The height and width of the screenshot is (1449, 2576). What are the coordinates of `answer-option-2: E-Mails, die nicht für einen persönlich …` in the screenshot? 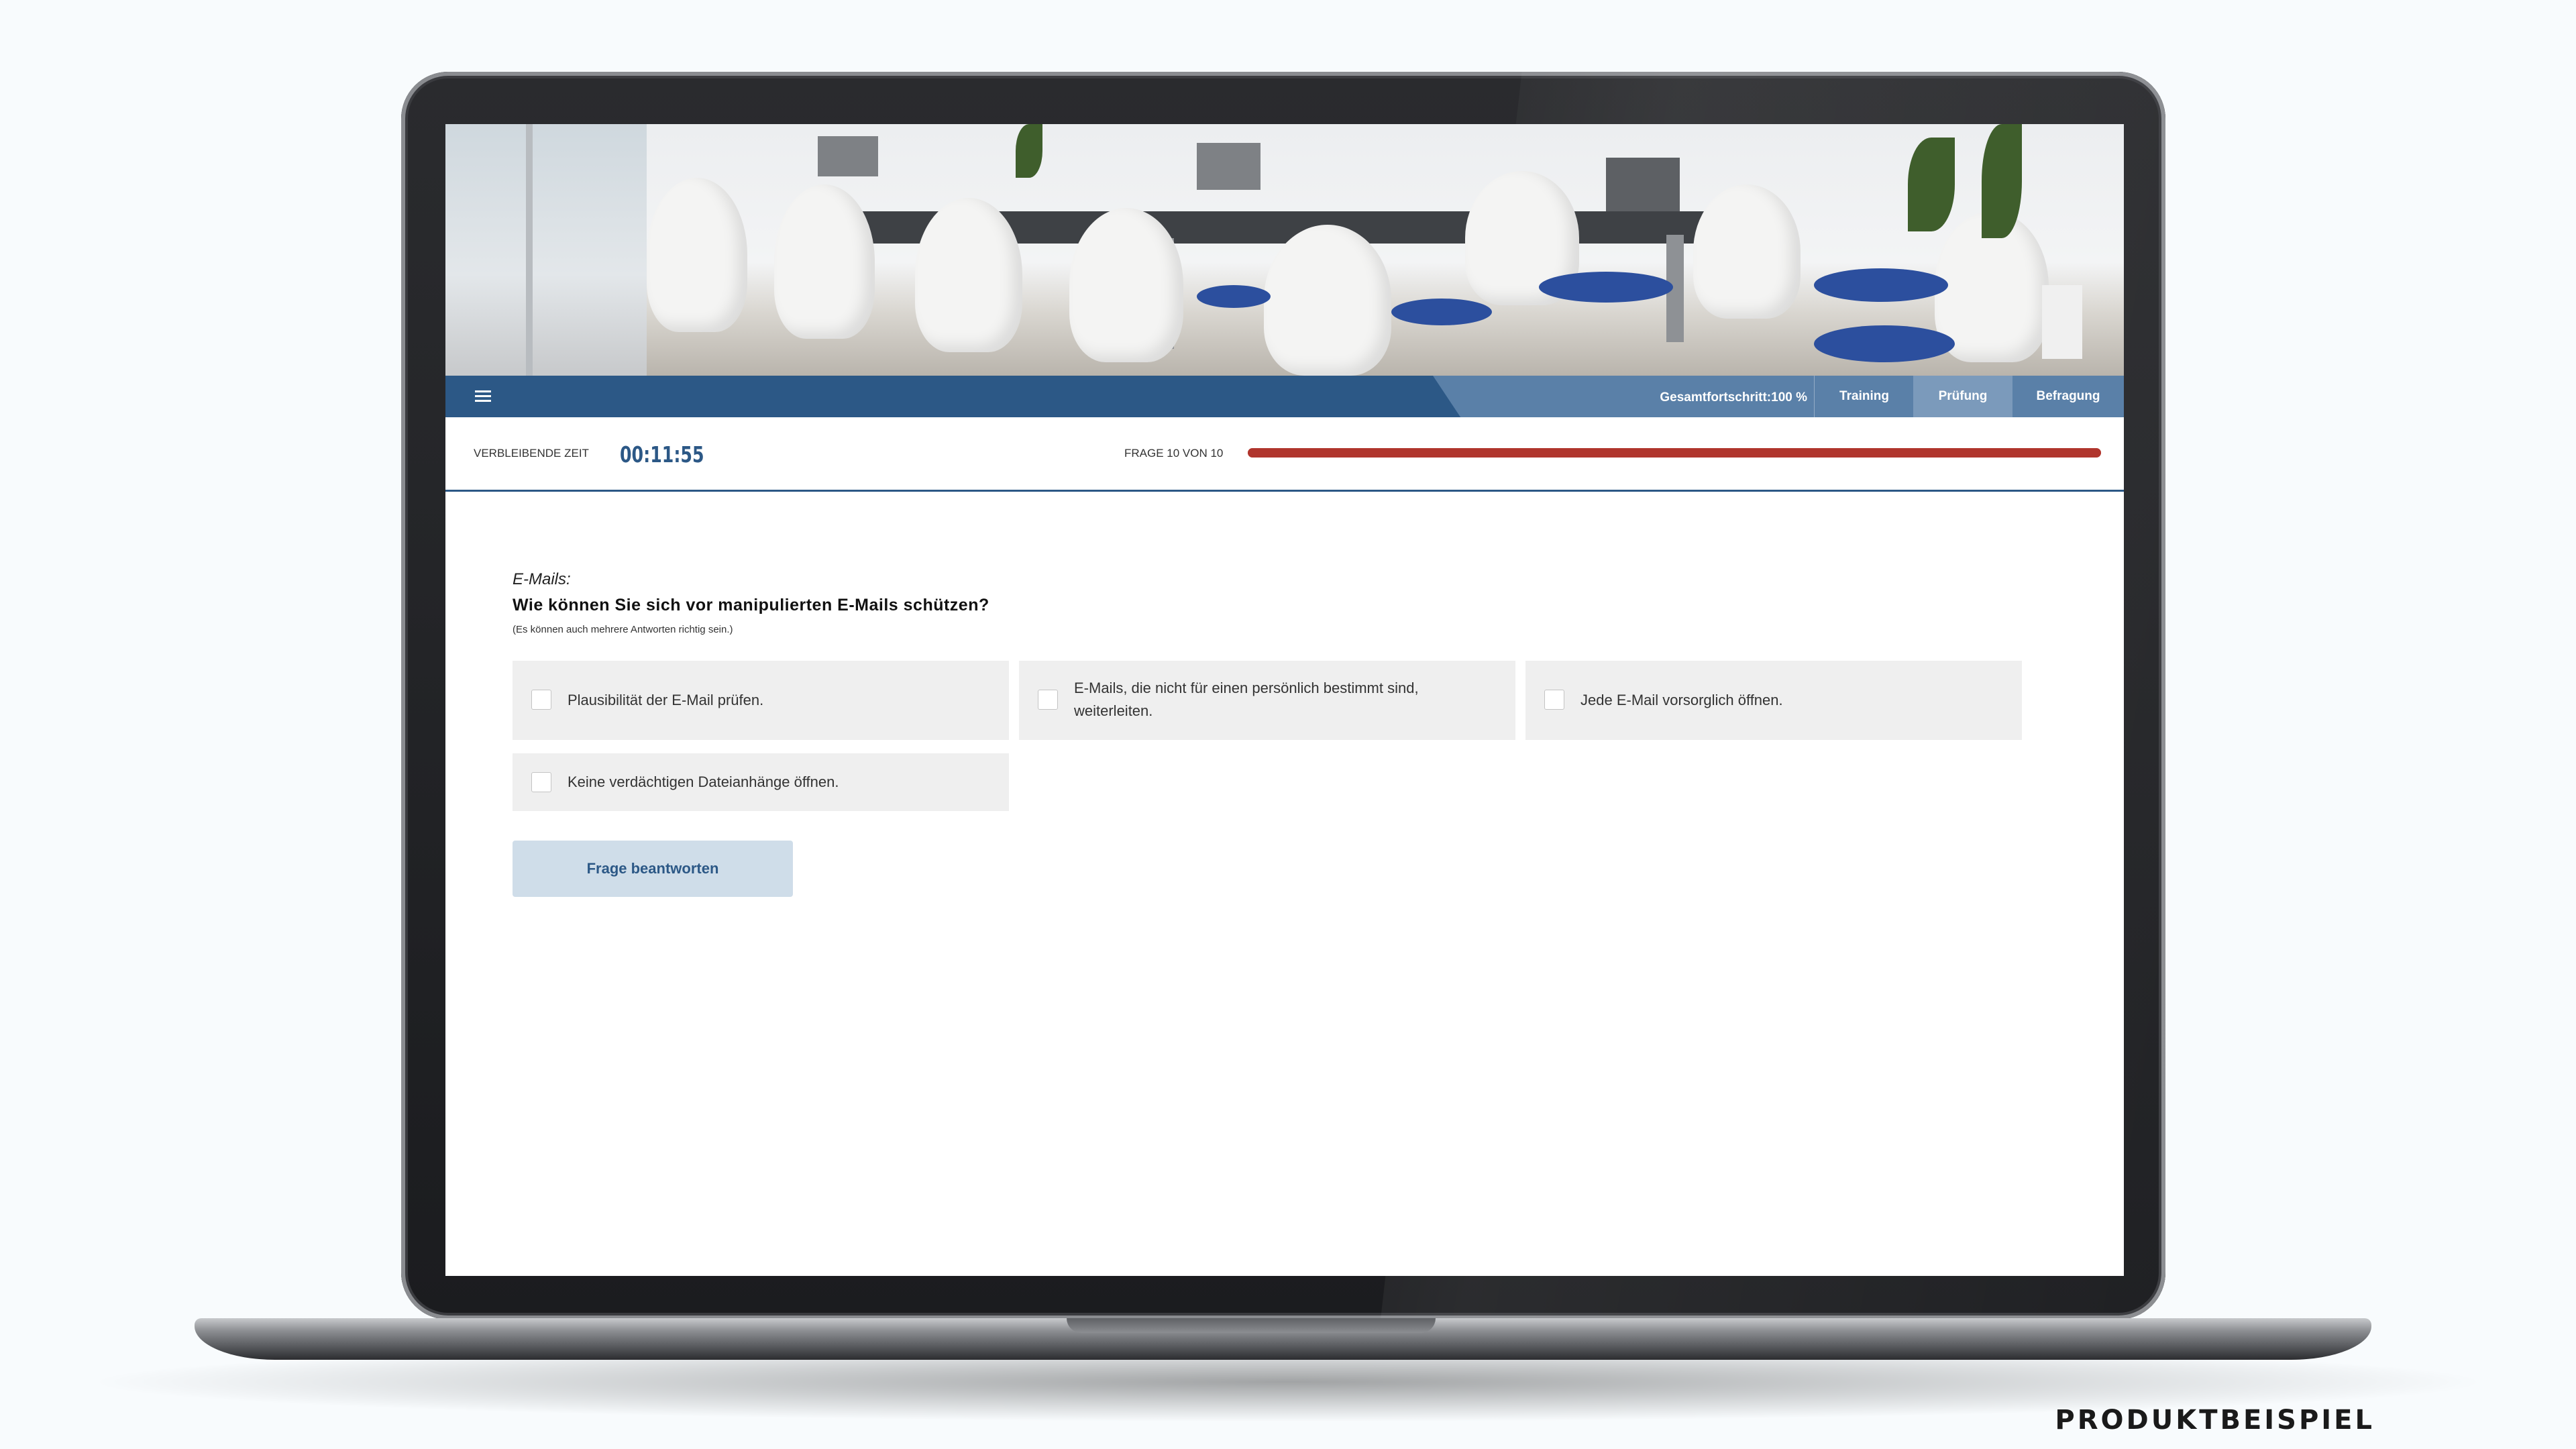 It's located at (1267, 700).